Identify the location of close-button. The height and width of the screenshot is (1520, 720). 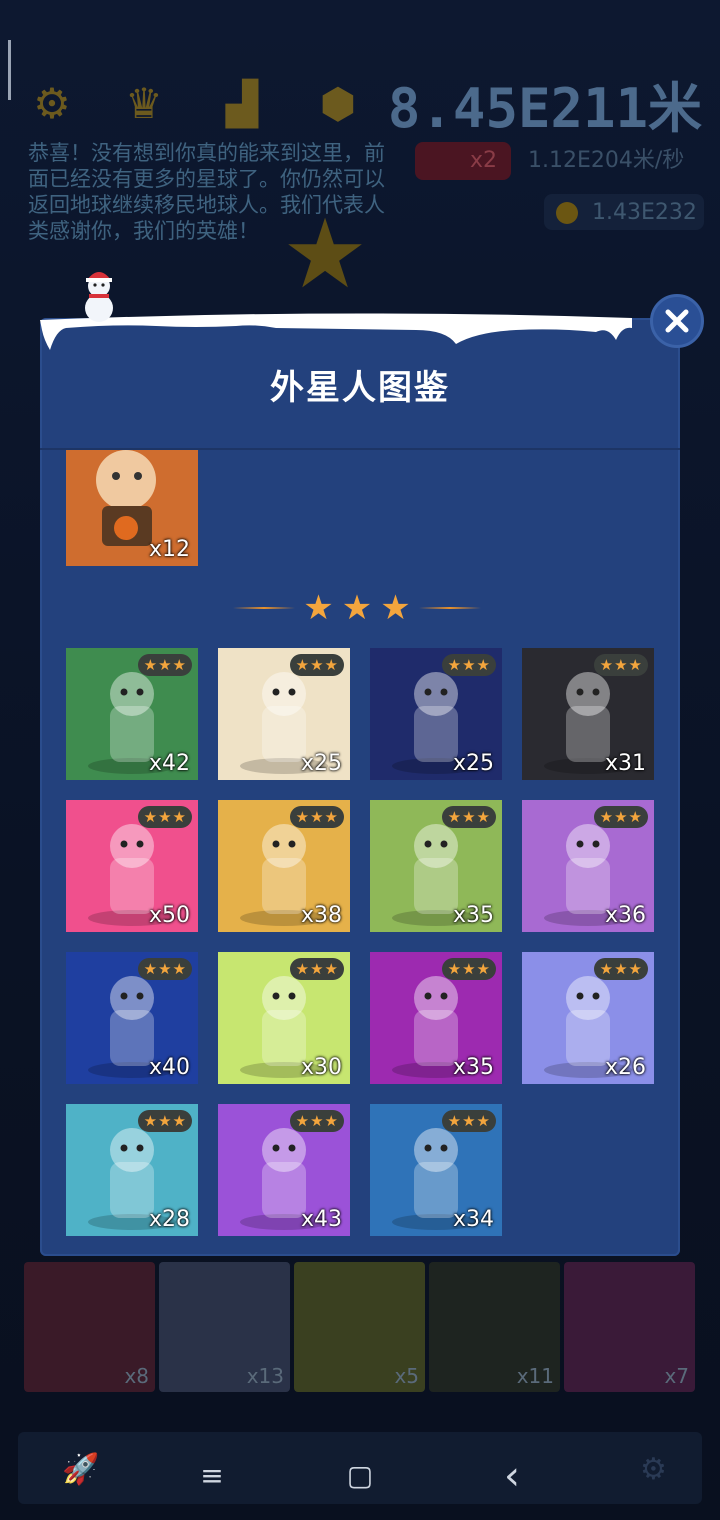
(677, 321).